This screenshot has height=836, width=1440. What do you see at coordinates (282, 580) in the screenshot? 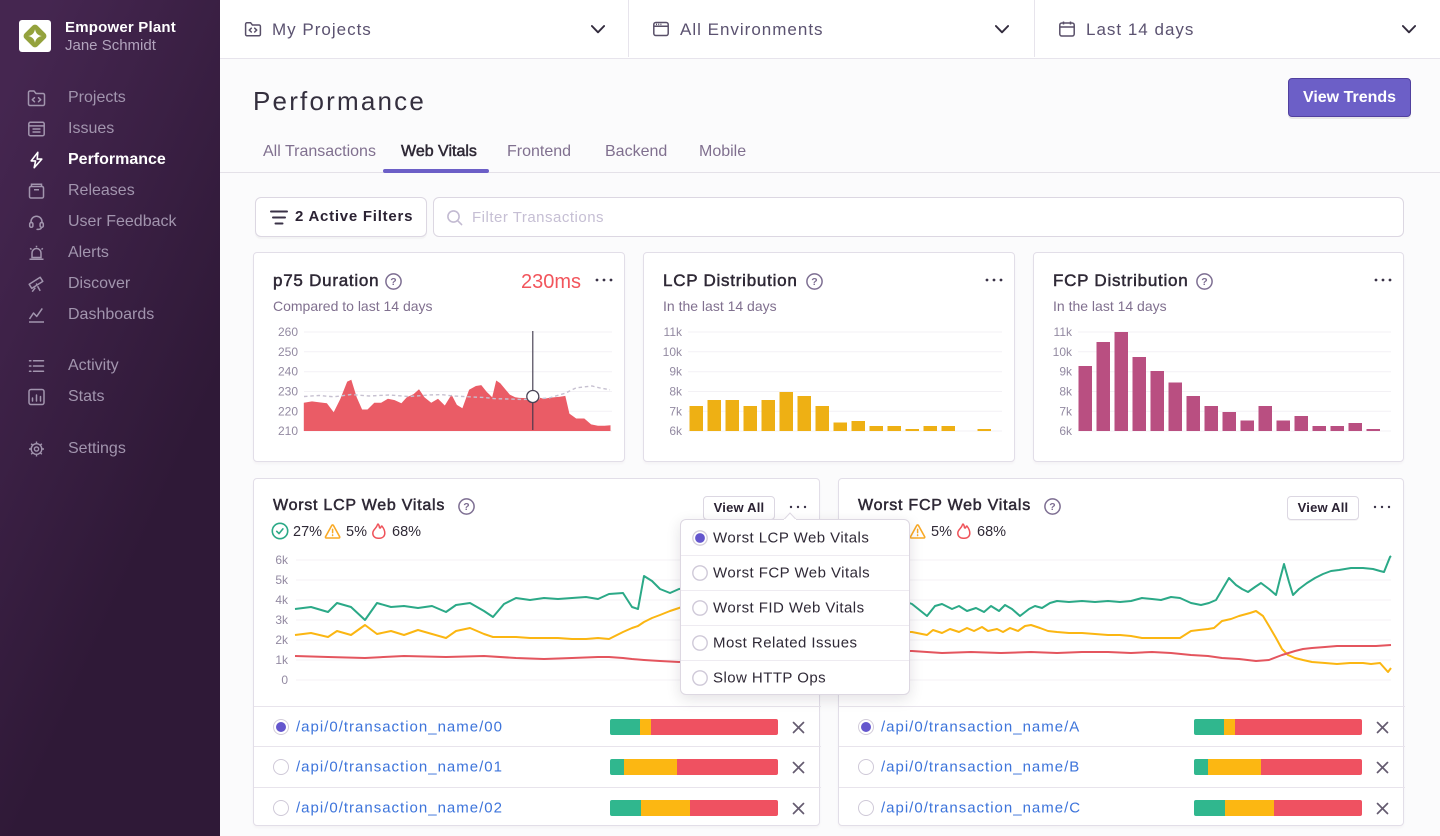
I see `svg-text: 5k` at bounding box center [282, 580].